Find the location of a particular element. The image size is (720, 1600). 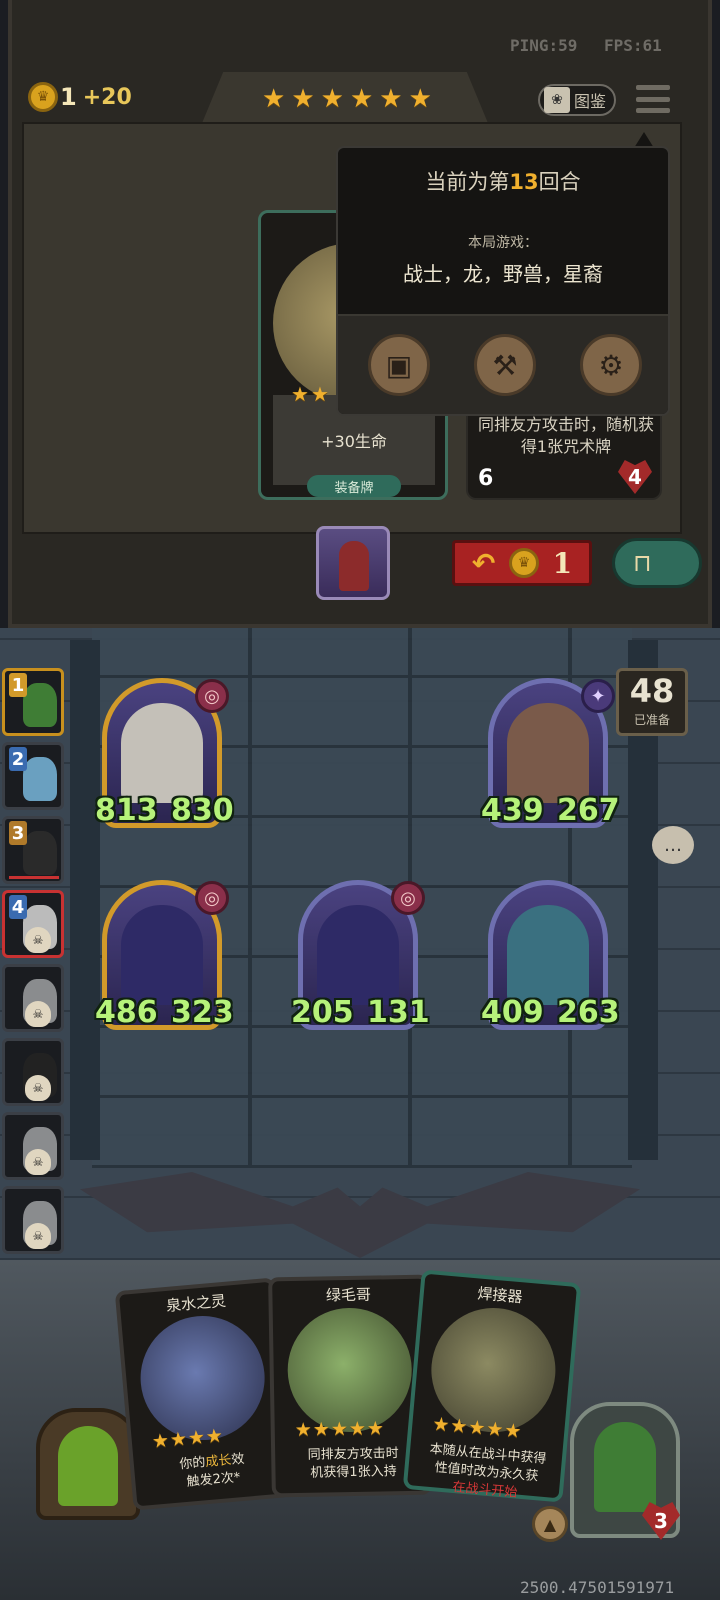

board-minion: 409 263 is located at coordinates (550, 955).